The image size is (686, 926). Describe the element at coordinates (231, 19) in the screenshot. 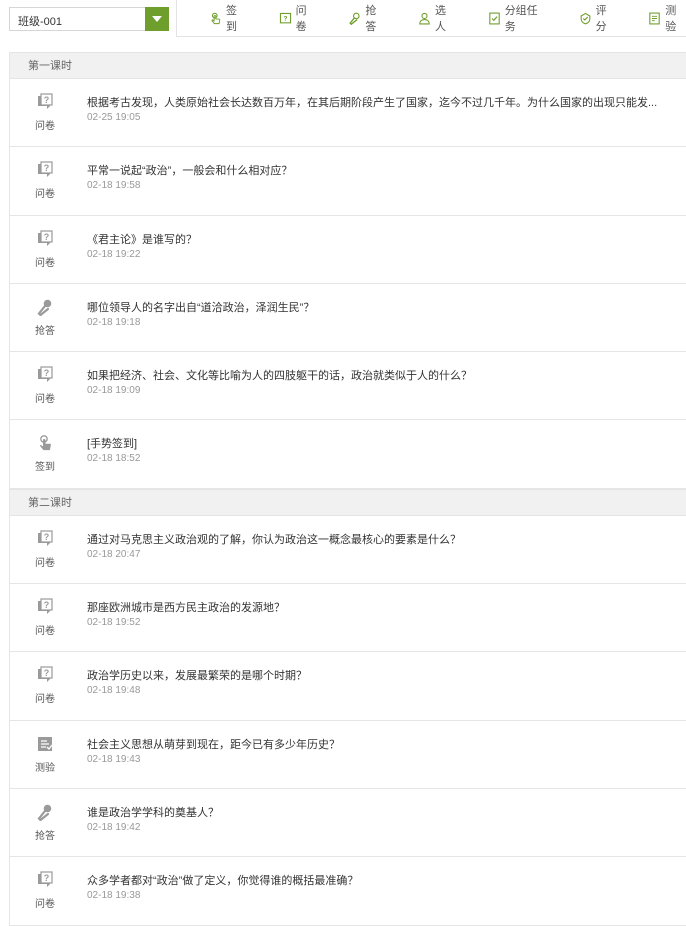

I see `toolbar-button-label: 签到` at that location.